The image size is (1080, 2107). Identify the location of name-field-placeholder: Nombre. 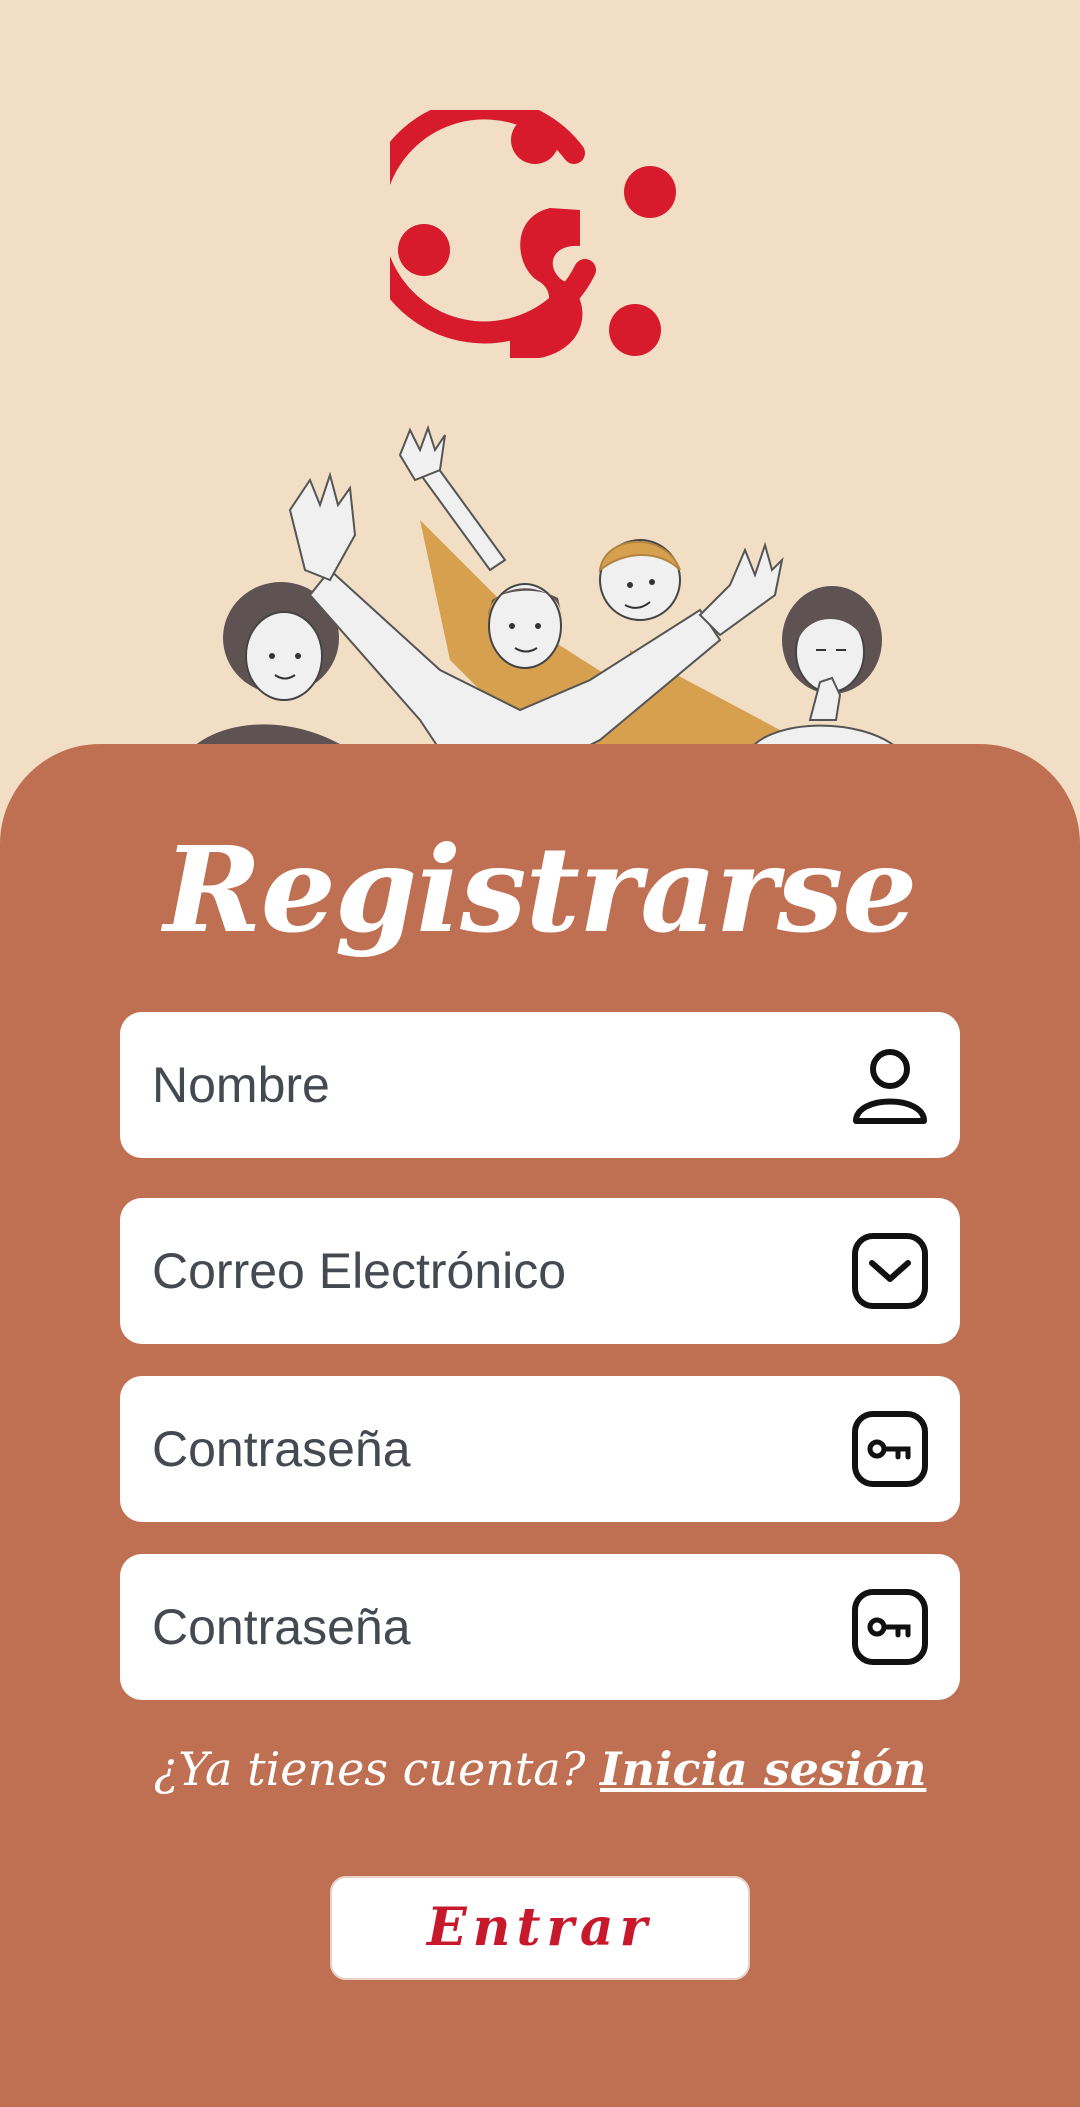
(241, 1085).